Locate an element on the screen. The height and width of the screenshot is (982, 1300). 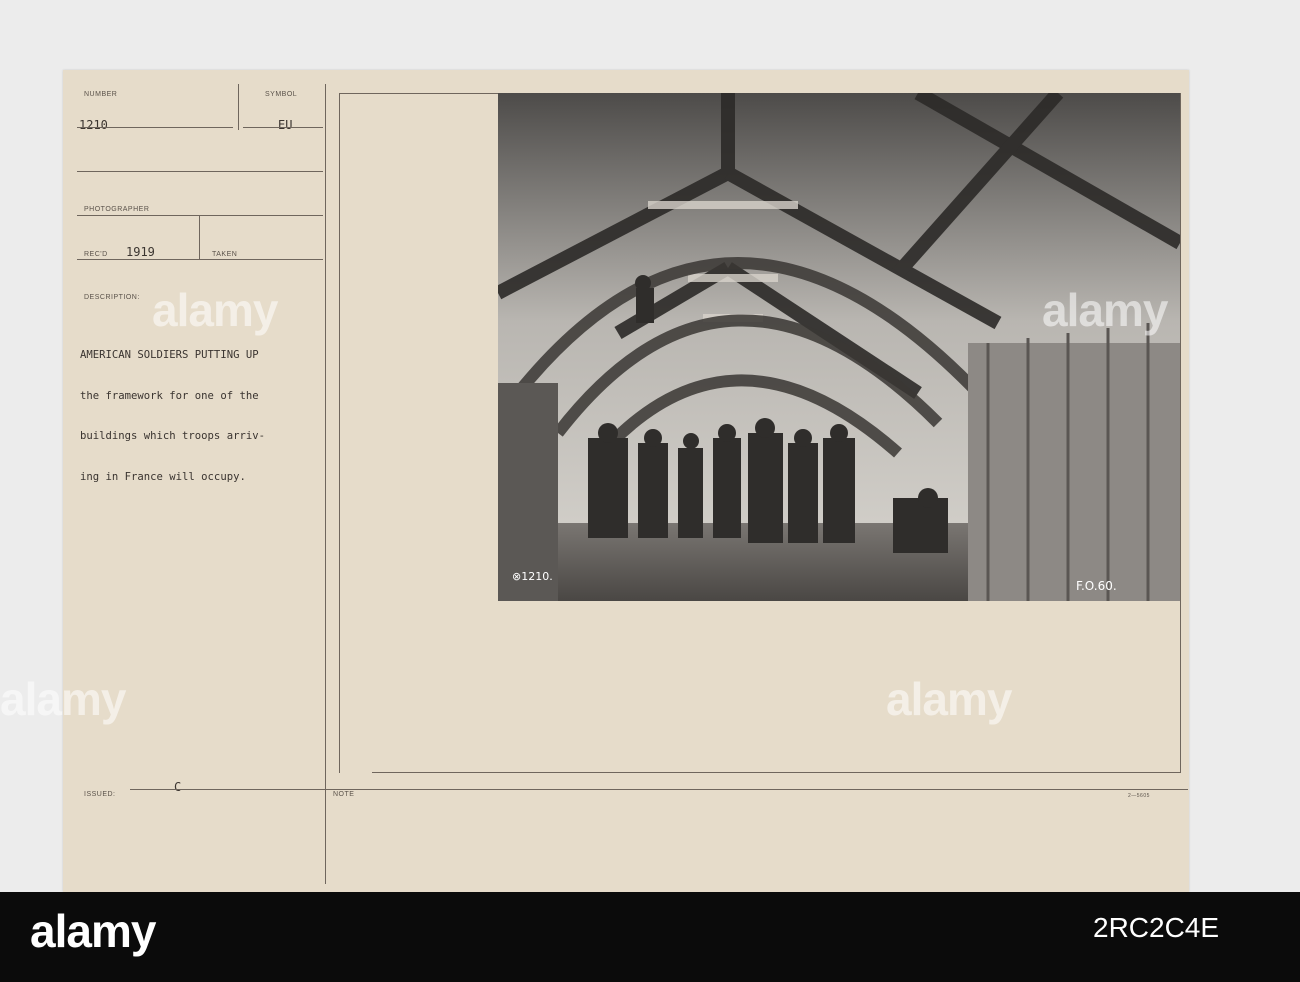
blank-rule is located at coordinates (200, 171).